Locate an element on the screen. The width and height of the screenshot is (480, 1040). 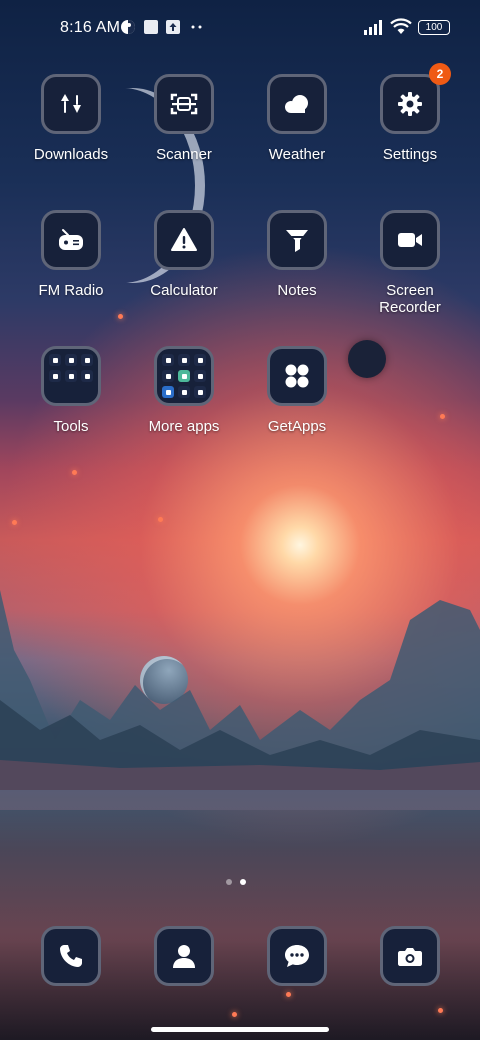
app-label: Notes is located at coordinates (297, 290).